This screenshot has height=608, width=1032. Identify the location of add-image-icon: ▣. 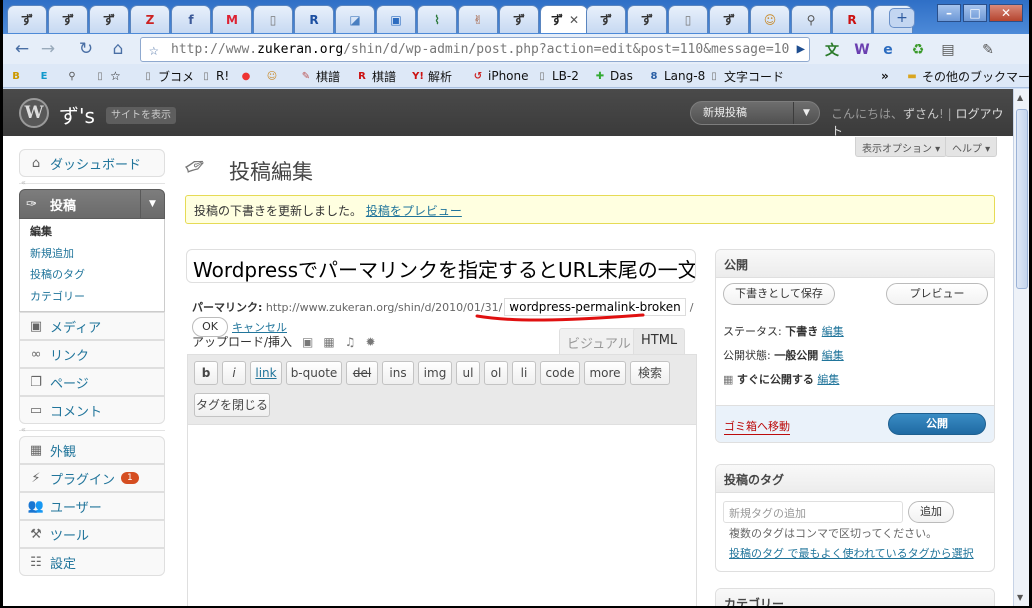
(307, 342).